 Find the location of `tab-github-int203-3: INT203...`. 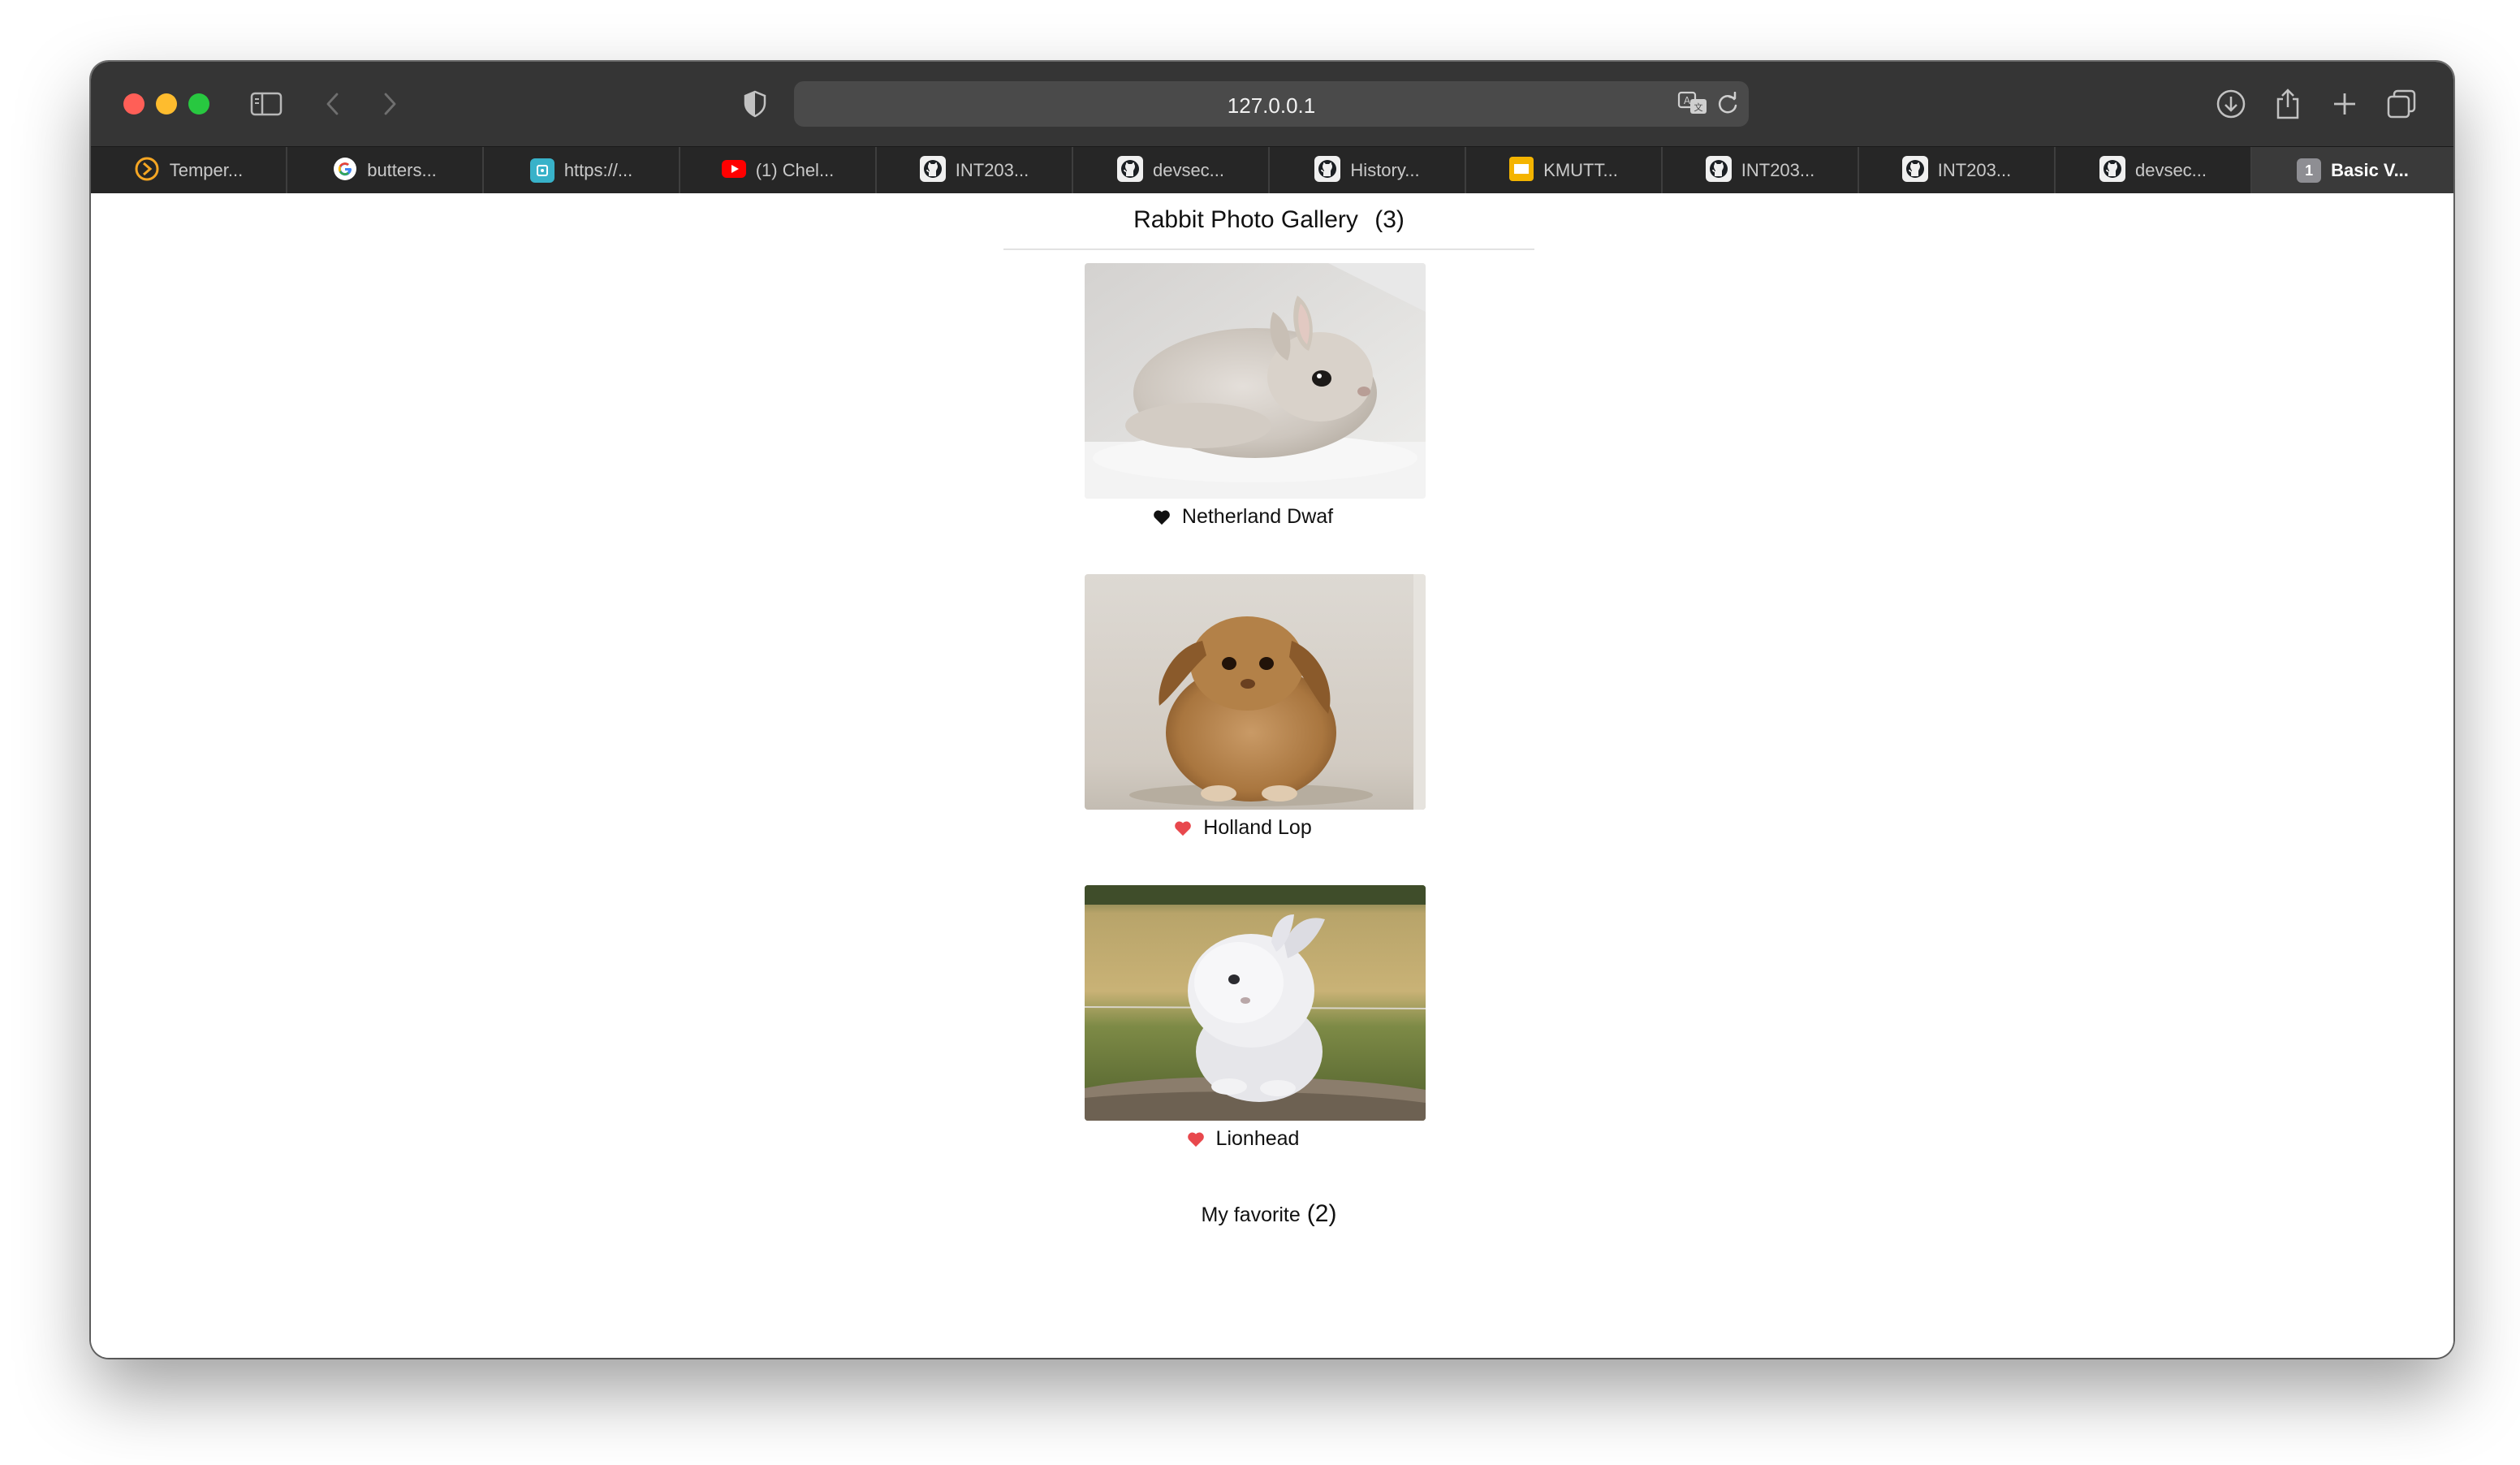

tab-github-int203-3: INT203... is located at coordinates (1958, 170).